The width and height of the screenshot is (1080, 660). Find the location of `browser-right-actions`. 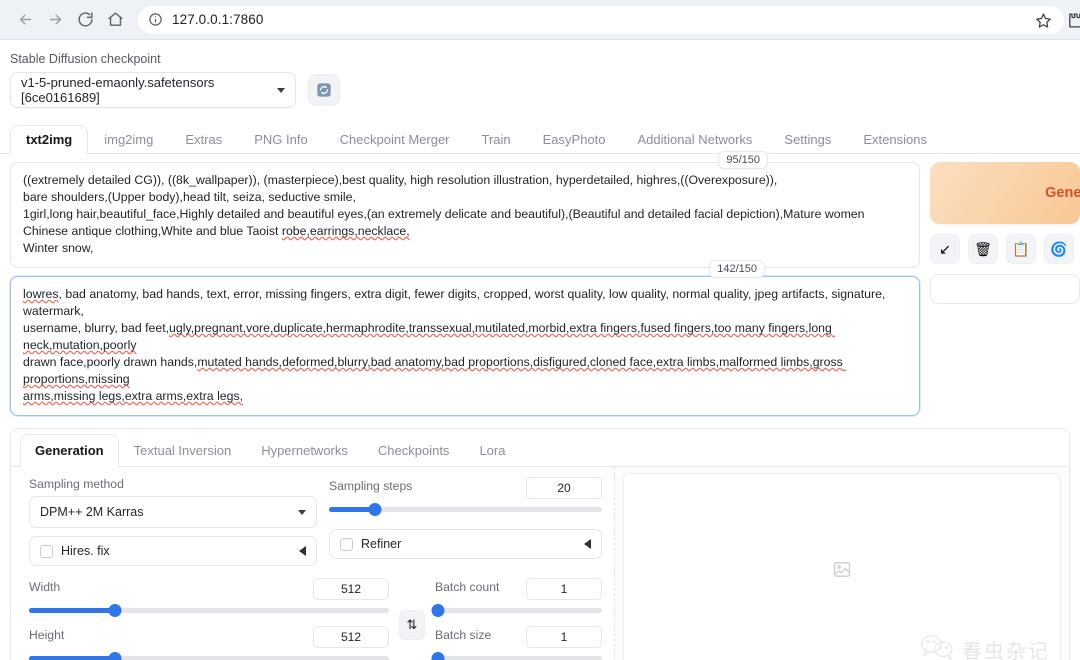

browser-right-actions is located at coordinates (1054, 20).